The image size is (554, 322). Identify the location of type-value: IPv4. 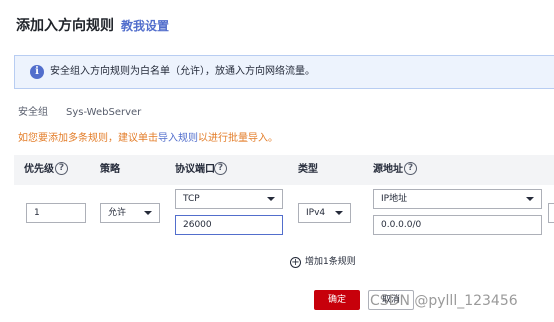
(316, 213).